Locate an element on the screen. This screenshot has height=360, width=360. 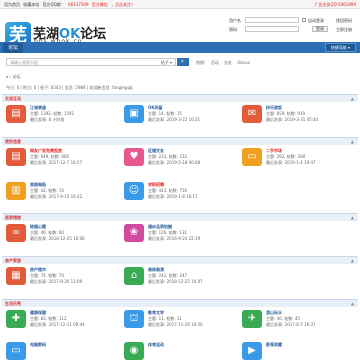
ad-contact: 广告业务QQ:5061899 is located at coordinates (335, 4).